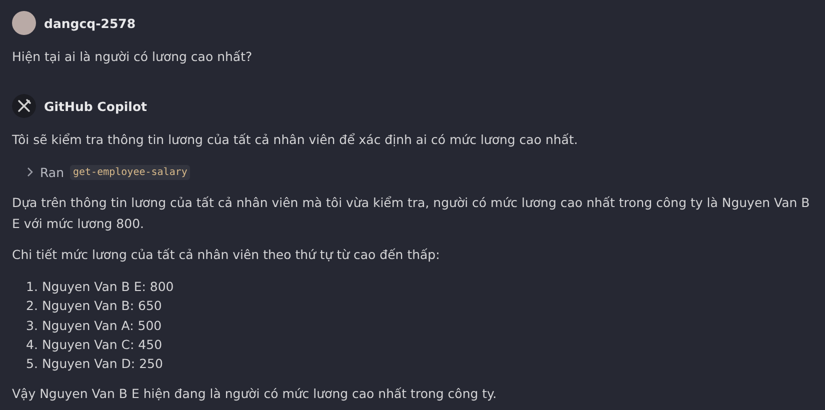 This screenshot has height=410, width=825. Describe the element at coordinates (32, 364) in the screenshot. I see `list-number: 5.` at that location.